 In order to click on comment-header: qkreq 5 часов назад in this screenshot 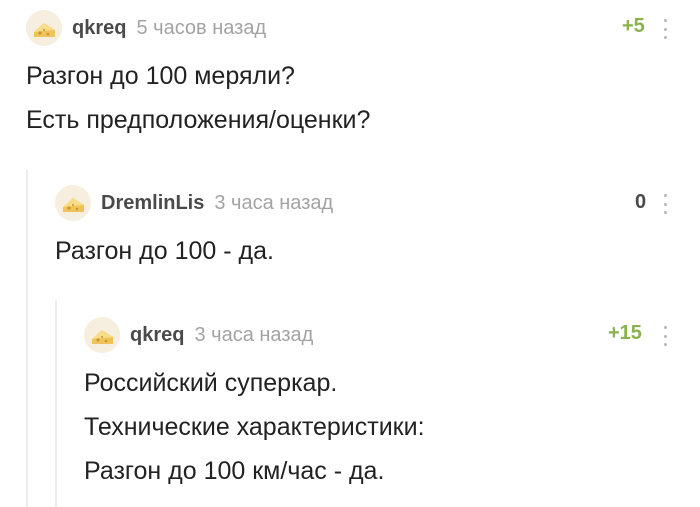, I will do `click(146, 28)`.